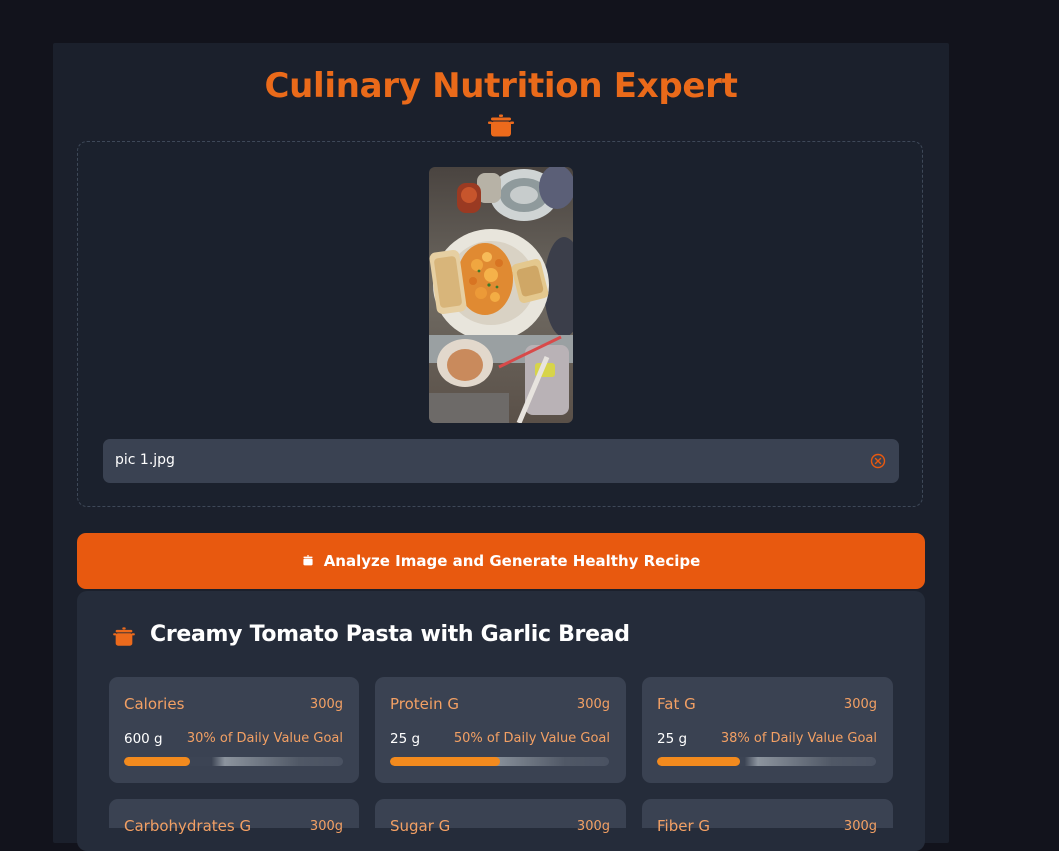 This screenshot has height=851, width=1059. Describe the element at coordinates (154, 704) in the screenshot. I see `nutrient-name: Calories` at that location.